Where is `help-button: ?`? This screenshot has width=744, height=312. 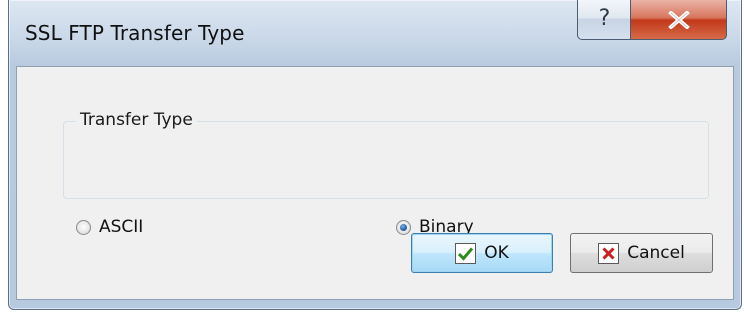
help-button: ? is located at coordinates (604, 20).